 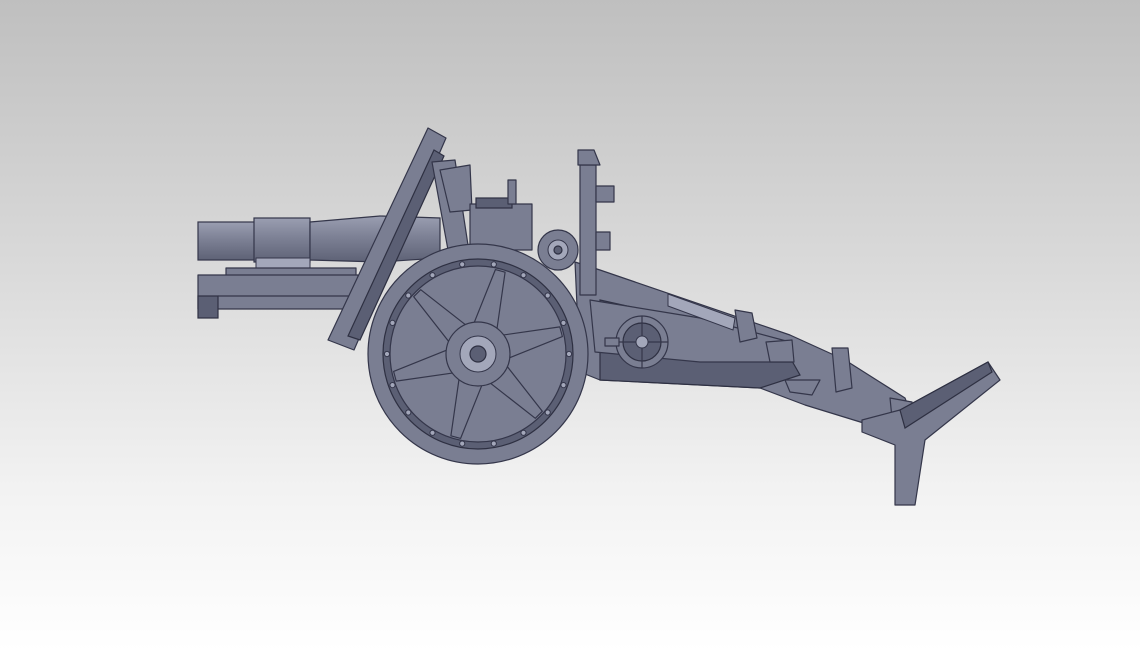 What do you see at coordinates (478, 354) in the screenshot?
I see `wheel` at bounding box center [478, 354].